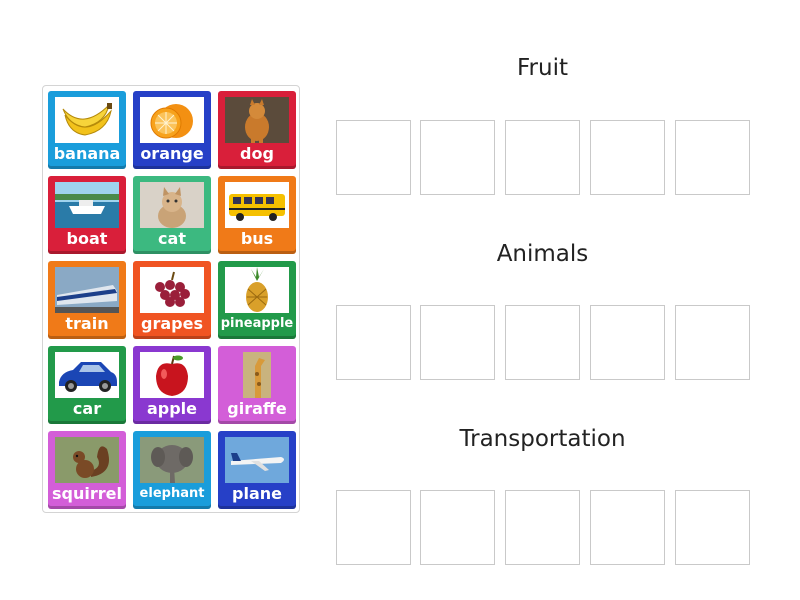 Image resolution: width=800 pixels, height=600 pixels. Describe the element at coordinates (87, 323) in the screenshot. I see `tile-label: train` at that location.